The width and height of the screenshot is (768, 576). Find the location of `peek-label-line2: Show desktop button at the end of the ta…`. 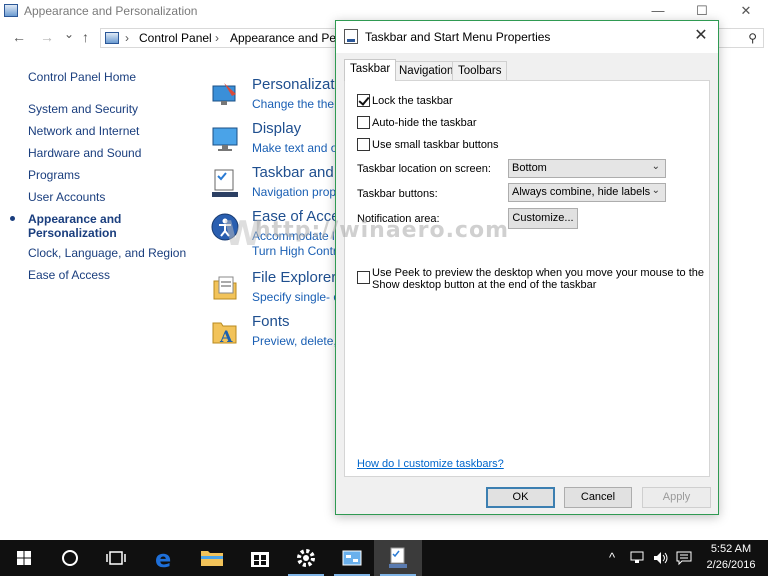

peek-label-line2: Show desktop button at the end of the ta… is located at coordinates (484, 285).